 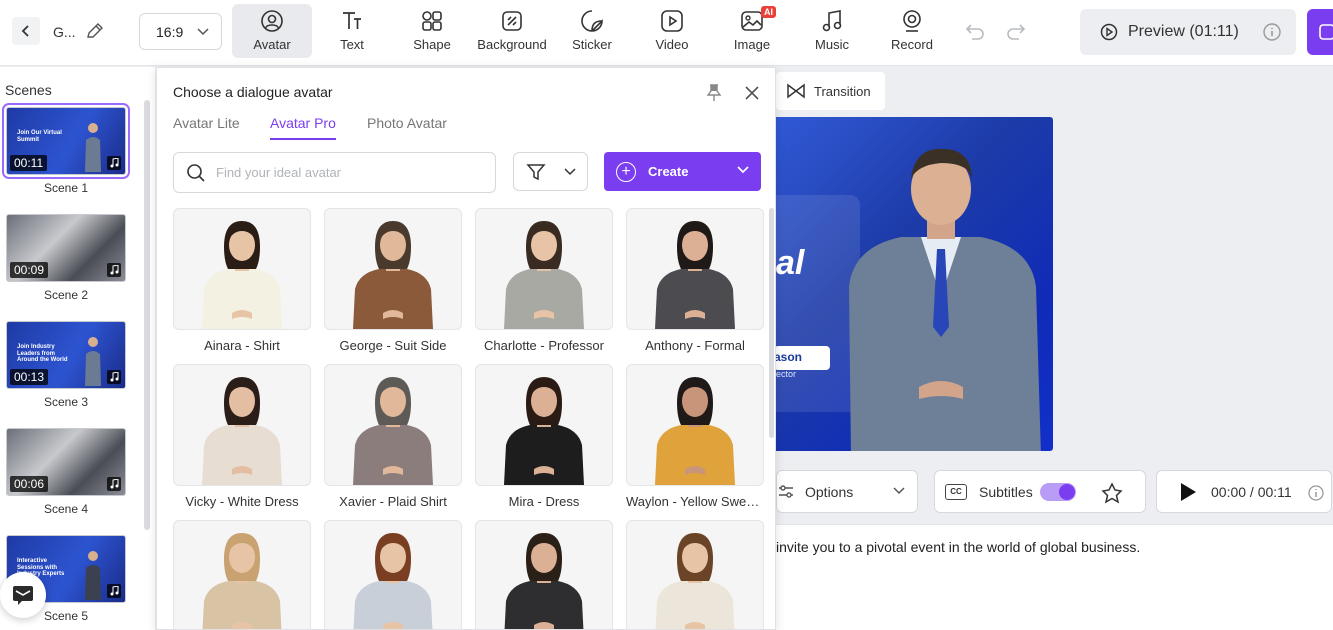 I want to click on export-button, so click(x=1320, y=32).